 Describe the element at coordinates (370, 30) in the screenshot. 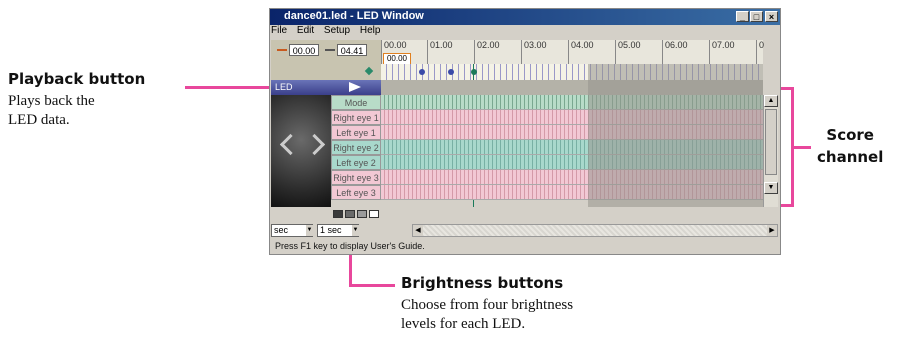

I see `menu-help: Help` at that location.